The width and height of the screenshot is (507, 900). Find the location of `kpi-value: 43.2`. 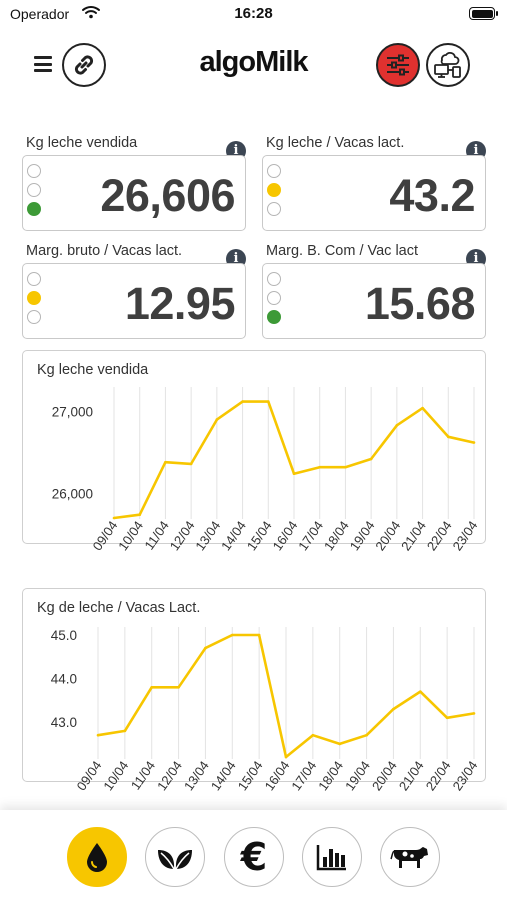

kpi-value: 43.2 is located at coordinates (432, 195).